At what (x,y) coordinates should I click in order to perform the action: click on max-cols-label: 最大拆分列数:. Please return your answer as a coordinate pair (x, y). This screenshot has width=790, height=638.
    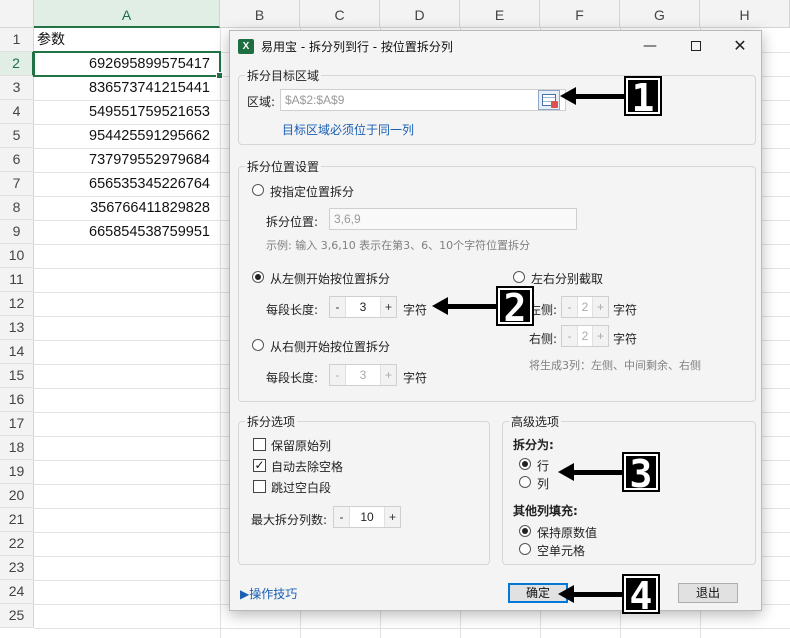
    Looking at the image, I should click on (289, 520).